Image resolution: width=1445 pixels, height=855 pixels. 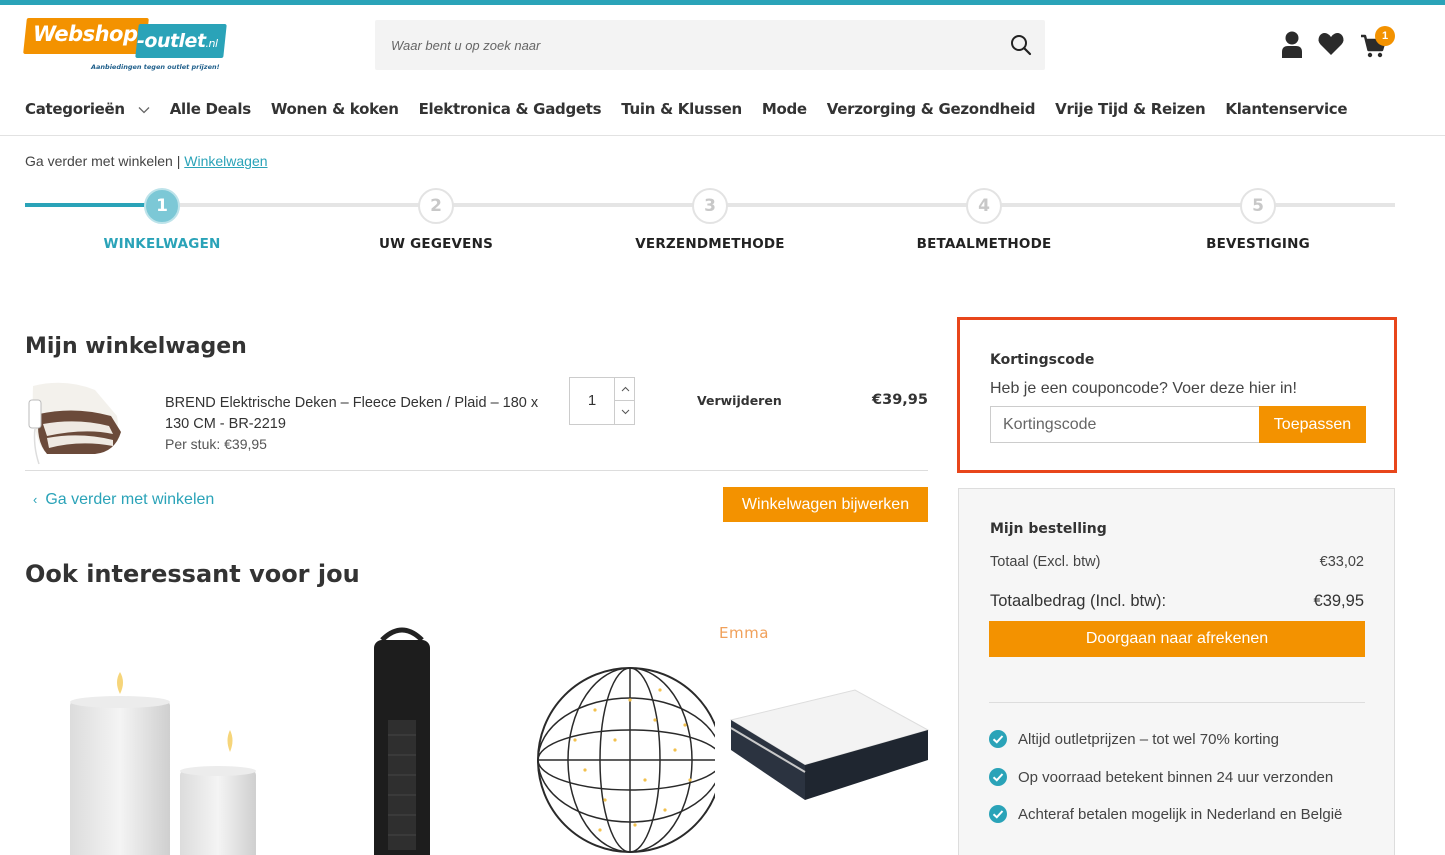 What do you see at coordinates (136, 346) in the screenshot?
I see `cart-title: Mijn winkelwagen` at bounding box center [136, 346].